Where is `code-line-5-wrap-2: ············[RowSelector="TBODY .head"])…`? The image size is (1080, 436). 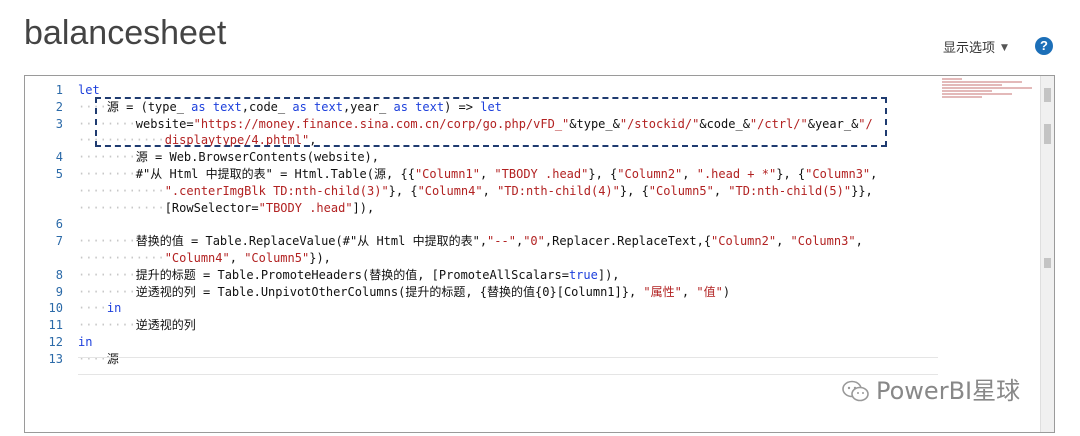 code-line-5-wrap-2: ············[RowSelector="TBODY .head"])… is located at coordinates (226, 207).